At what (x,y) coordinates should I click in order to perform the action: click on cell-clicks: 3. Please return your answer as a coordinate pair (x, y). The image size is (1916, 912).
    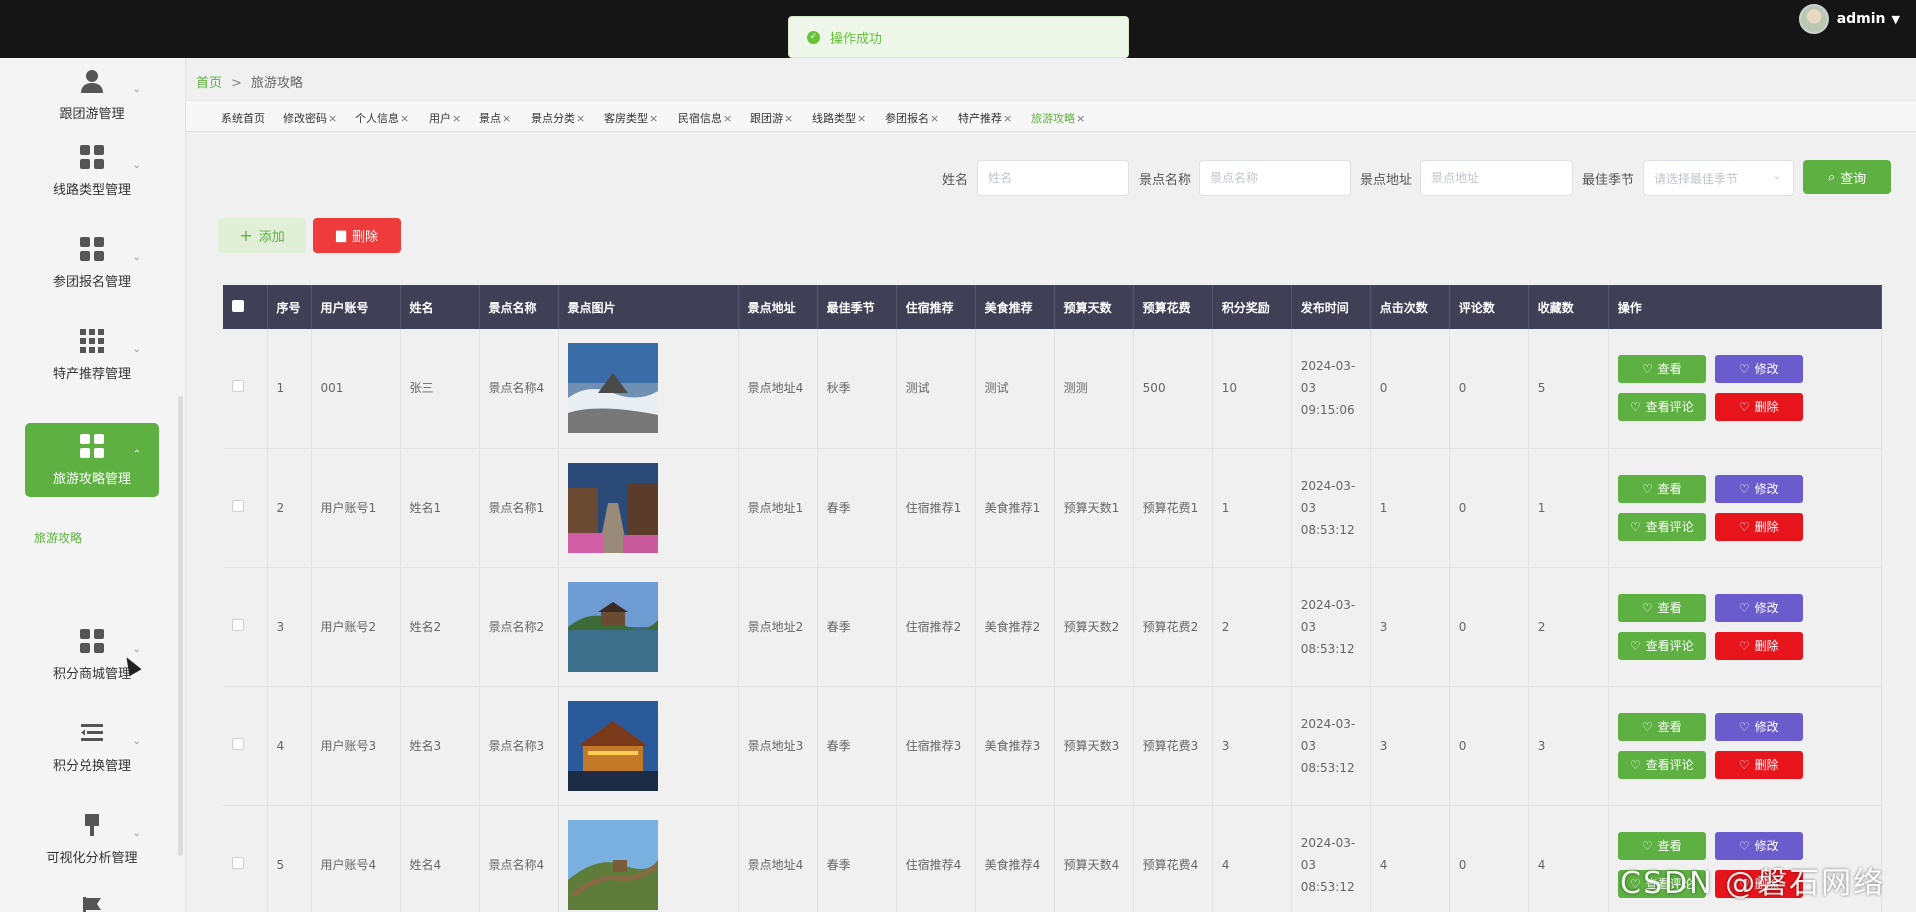
    Looking at the image, I should click on (1410, 746).